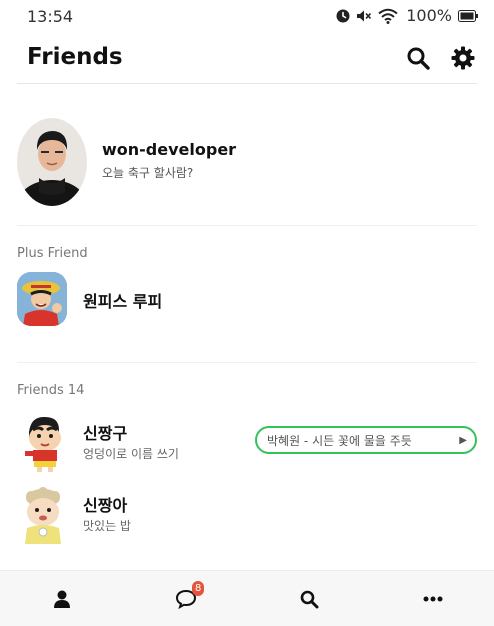  I want to click on unread-badge: 8, so click(198, 588).